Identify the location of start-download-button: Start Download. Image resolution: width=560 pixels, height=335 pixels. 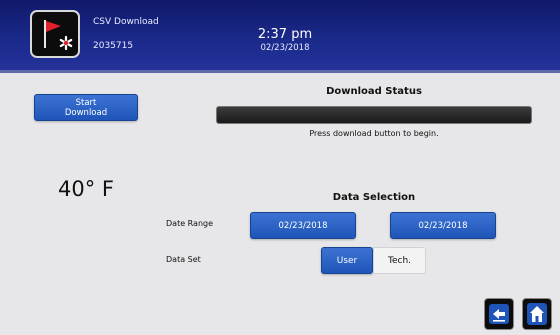
(86, 107).